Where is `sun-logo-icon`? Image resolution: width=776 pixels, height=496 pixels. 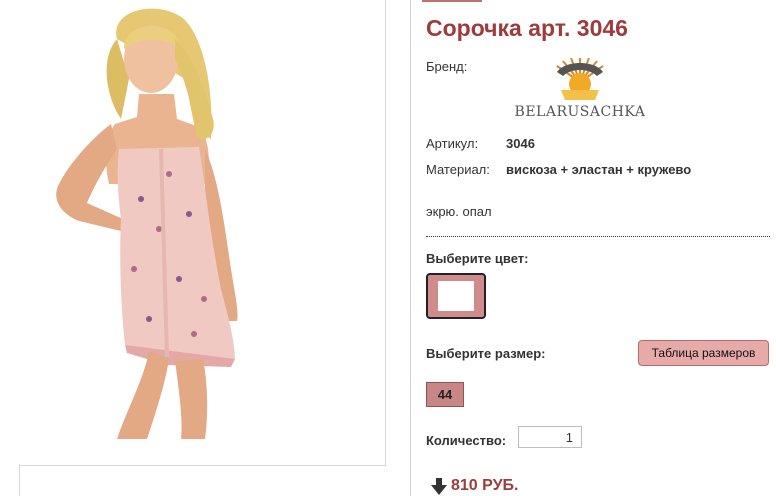 sun-logo-icon is located at coordinates (580, 78).